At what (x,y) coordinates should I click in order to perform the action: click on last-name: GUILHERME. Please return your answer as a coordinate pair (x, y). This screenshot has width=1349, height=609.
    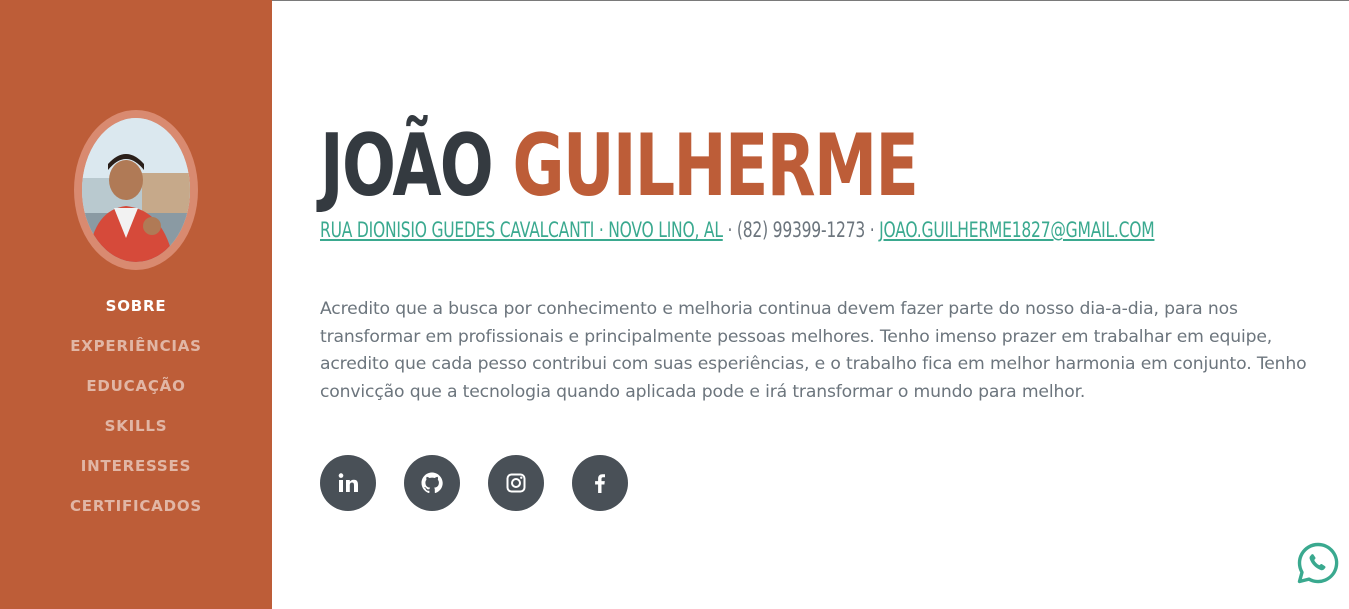
    Looking at the image, I should click on (715, 166).